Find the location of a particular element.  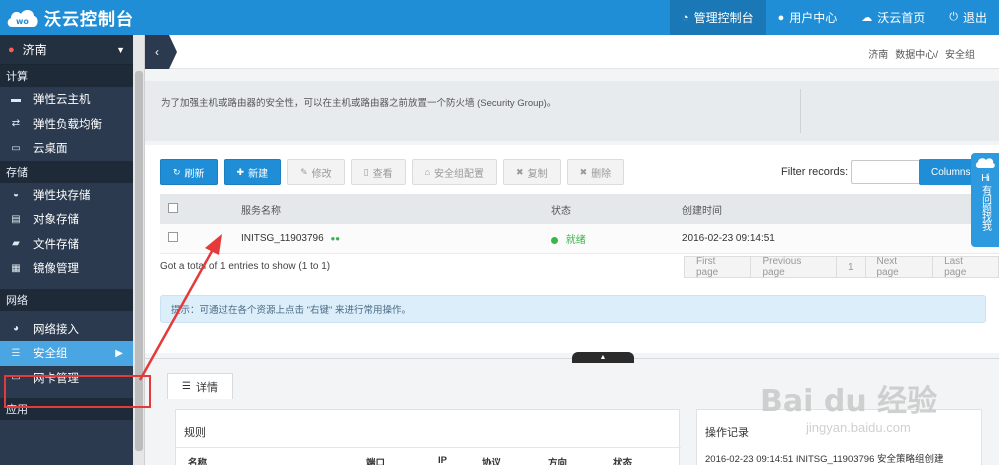

sidebar-item-label: 镜像管理 is located at coordinates (56, 269).